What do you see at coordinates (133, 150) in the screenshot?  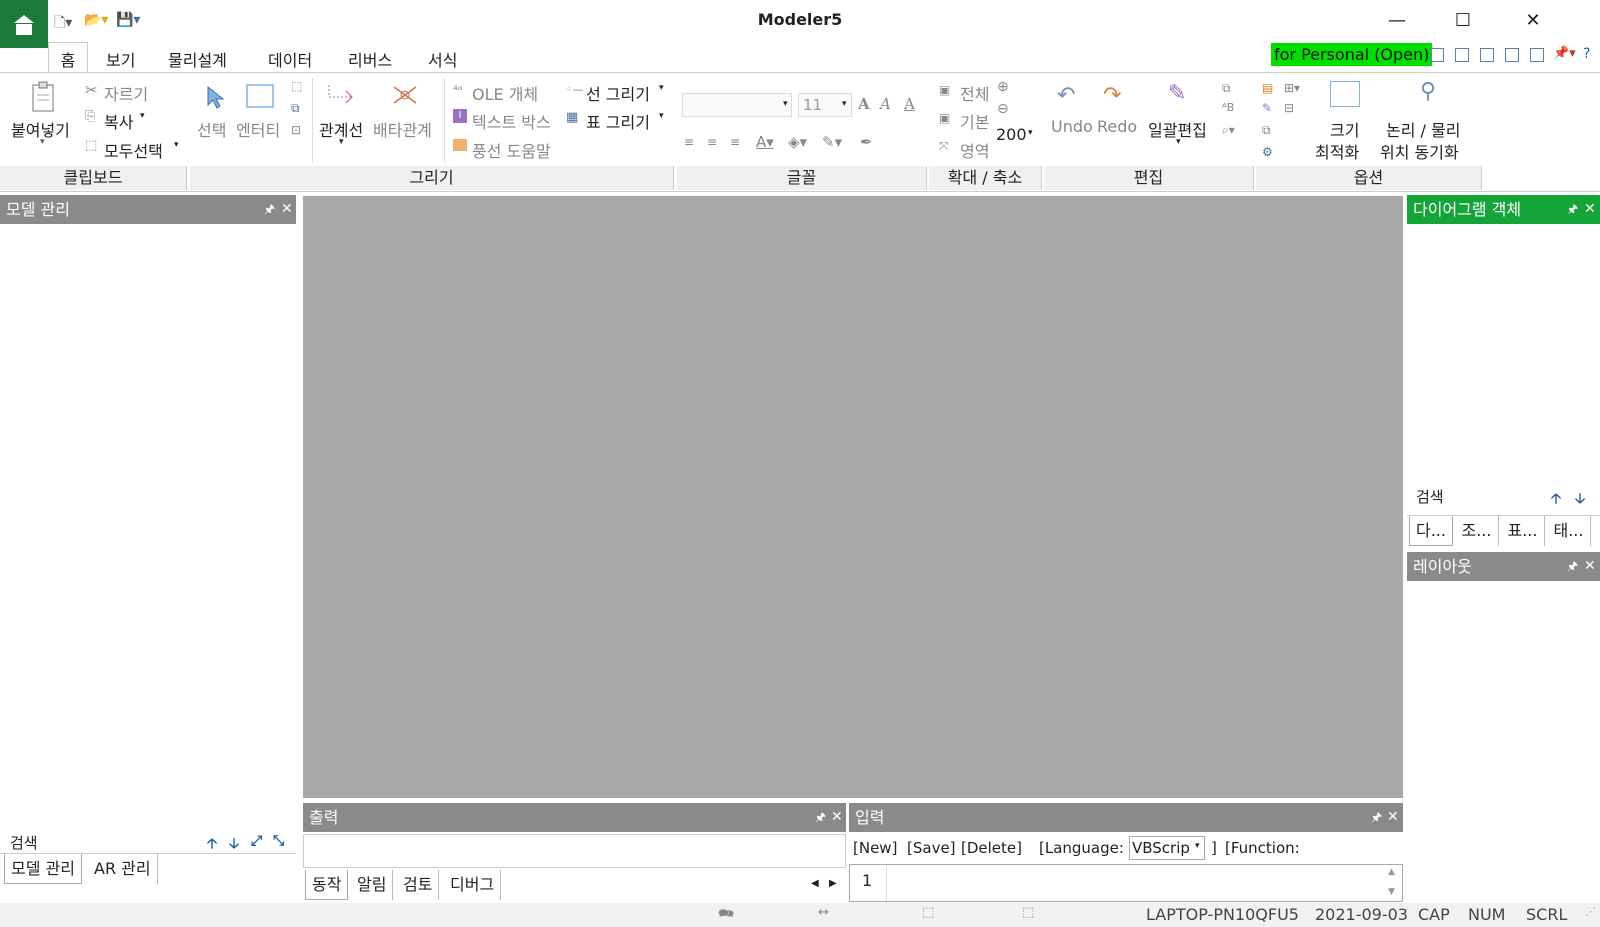 I see `select-all-button: 모두선택` at bounding box center [133, 150].